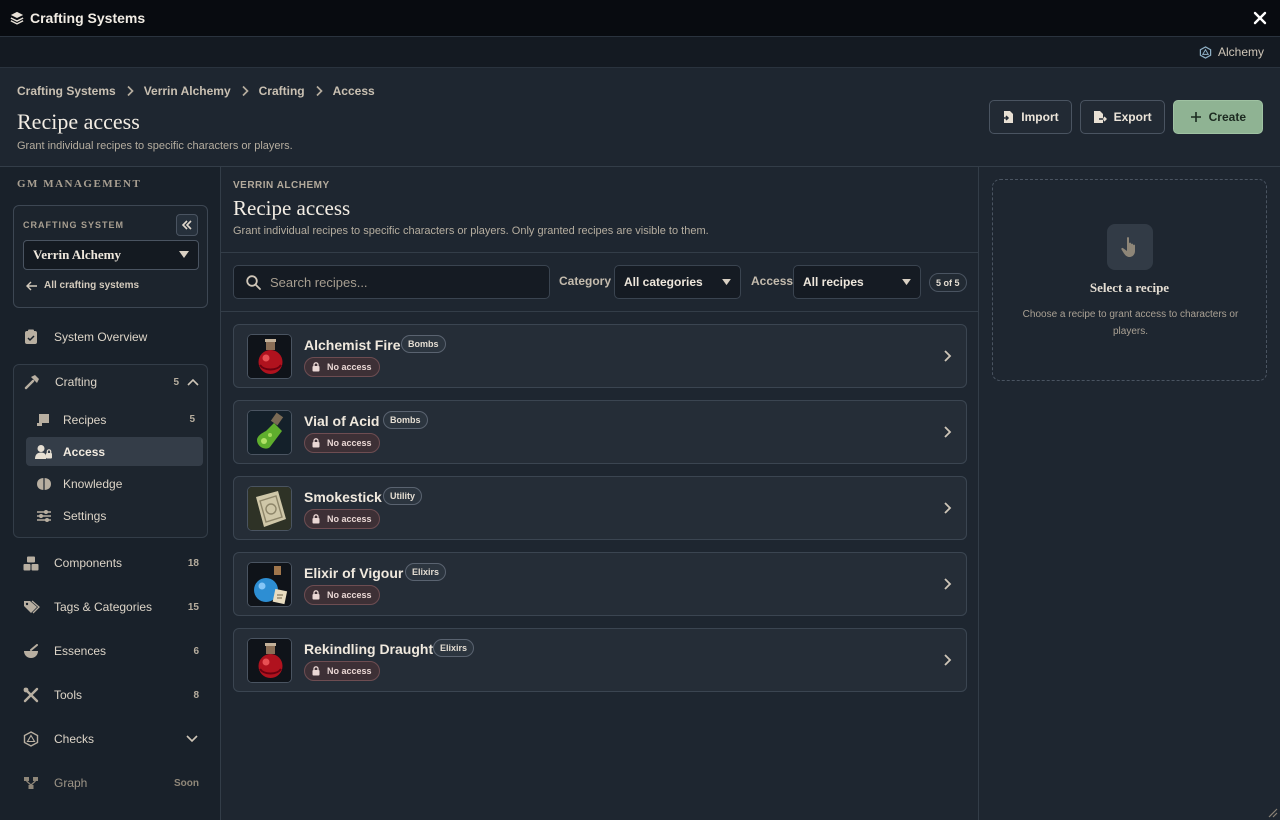  Describe the element at coordinates (44, 452) in the screenshot. I see `user-lock-icon` at that location.